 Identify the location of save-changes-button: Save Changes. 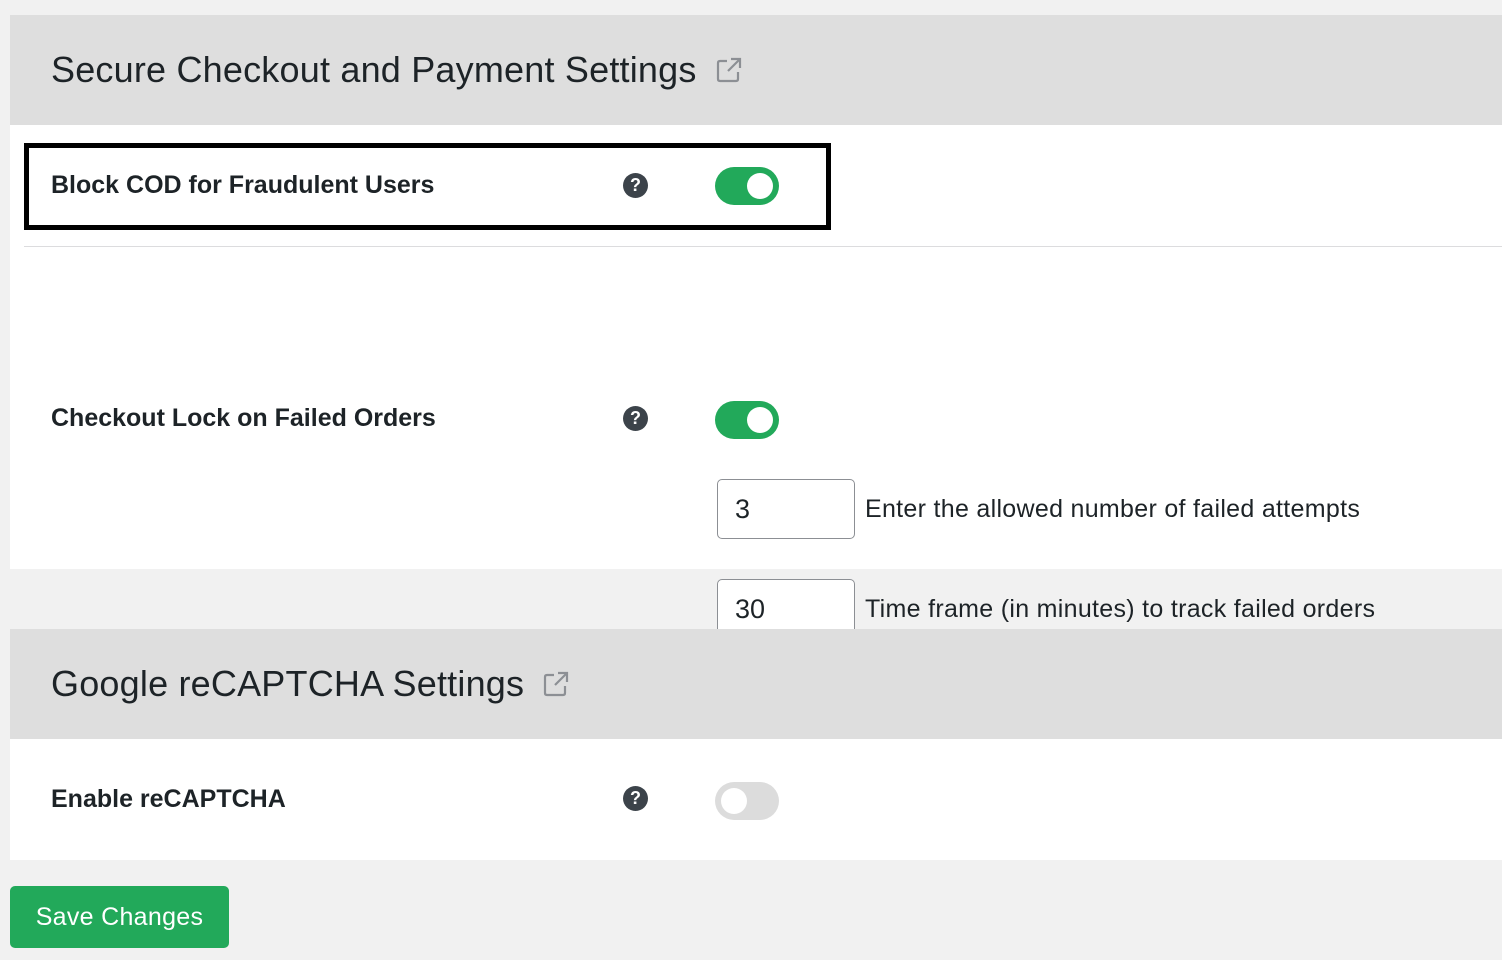
(119, 917).